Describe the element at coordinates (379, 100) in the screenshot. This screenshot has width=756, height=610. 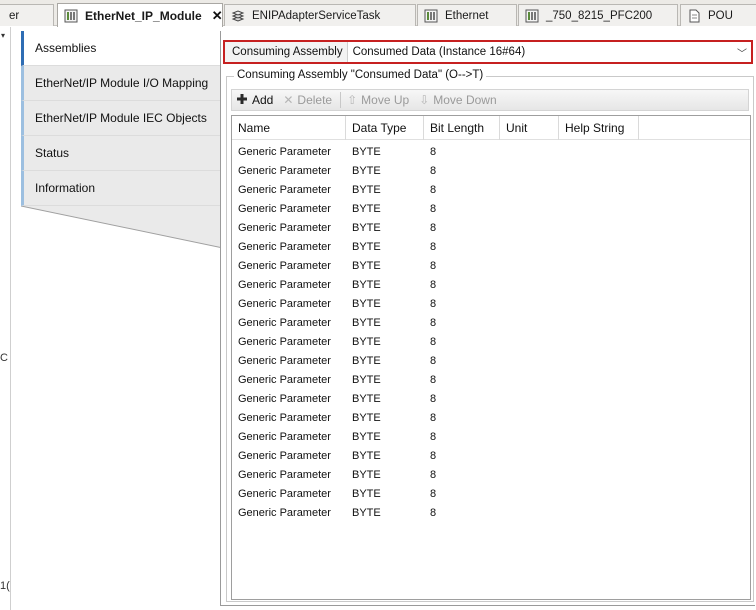
I see `move-up-button: ⇧ Move Up` at that location.